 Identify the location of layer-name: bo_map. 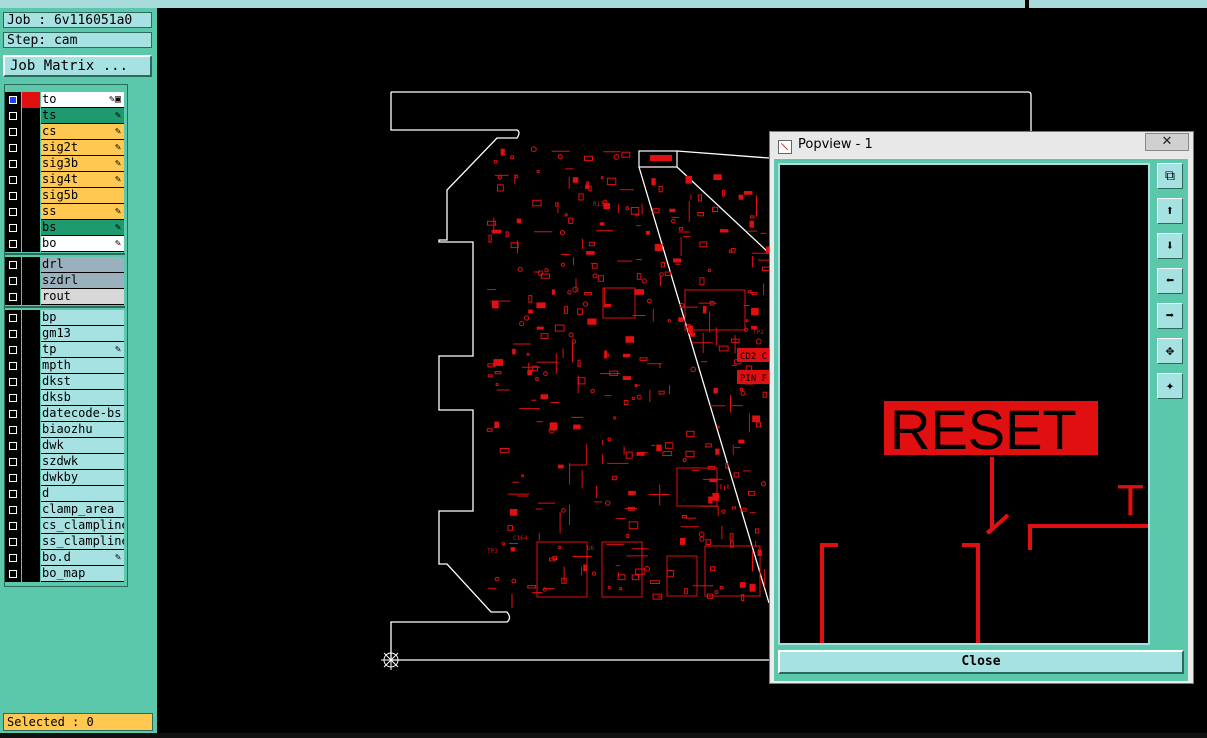
(82, 574).